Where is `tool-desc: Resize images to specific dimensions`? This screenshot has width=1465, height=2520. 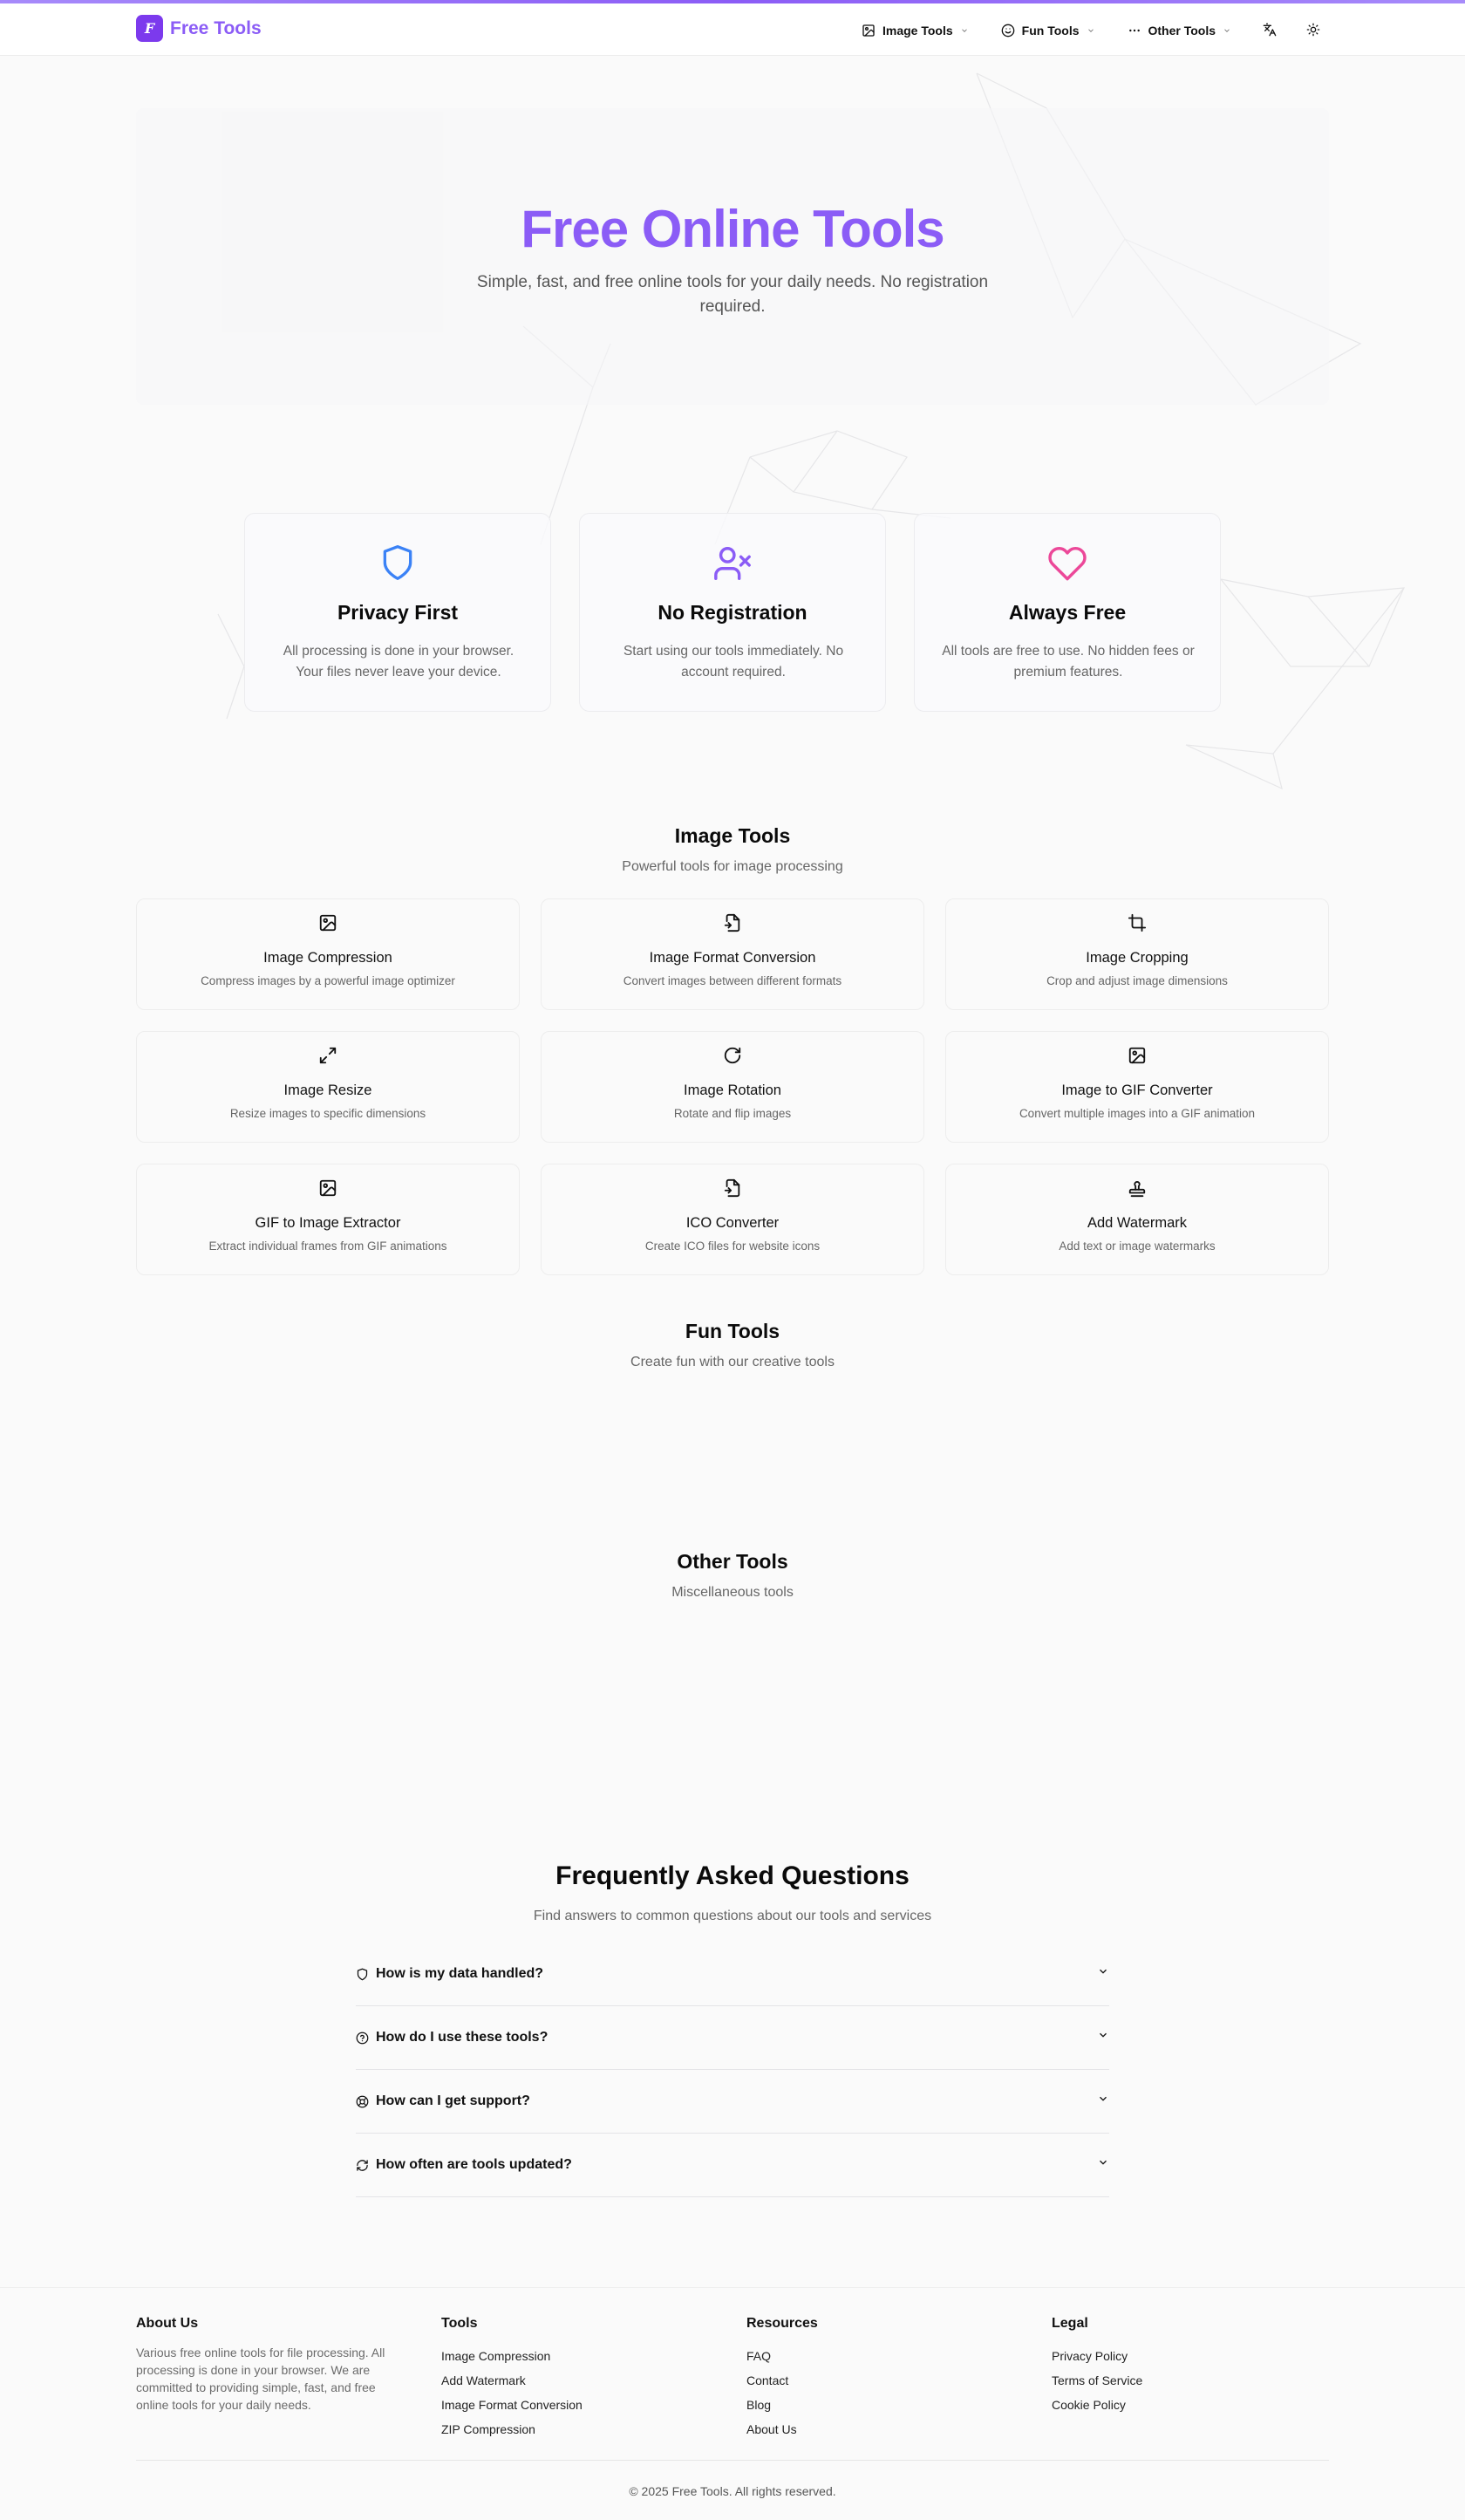
tool-desc: Resize images to specific dimensions is located at coordinates (327, 1113).